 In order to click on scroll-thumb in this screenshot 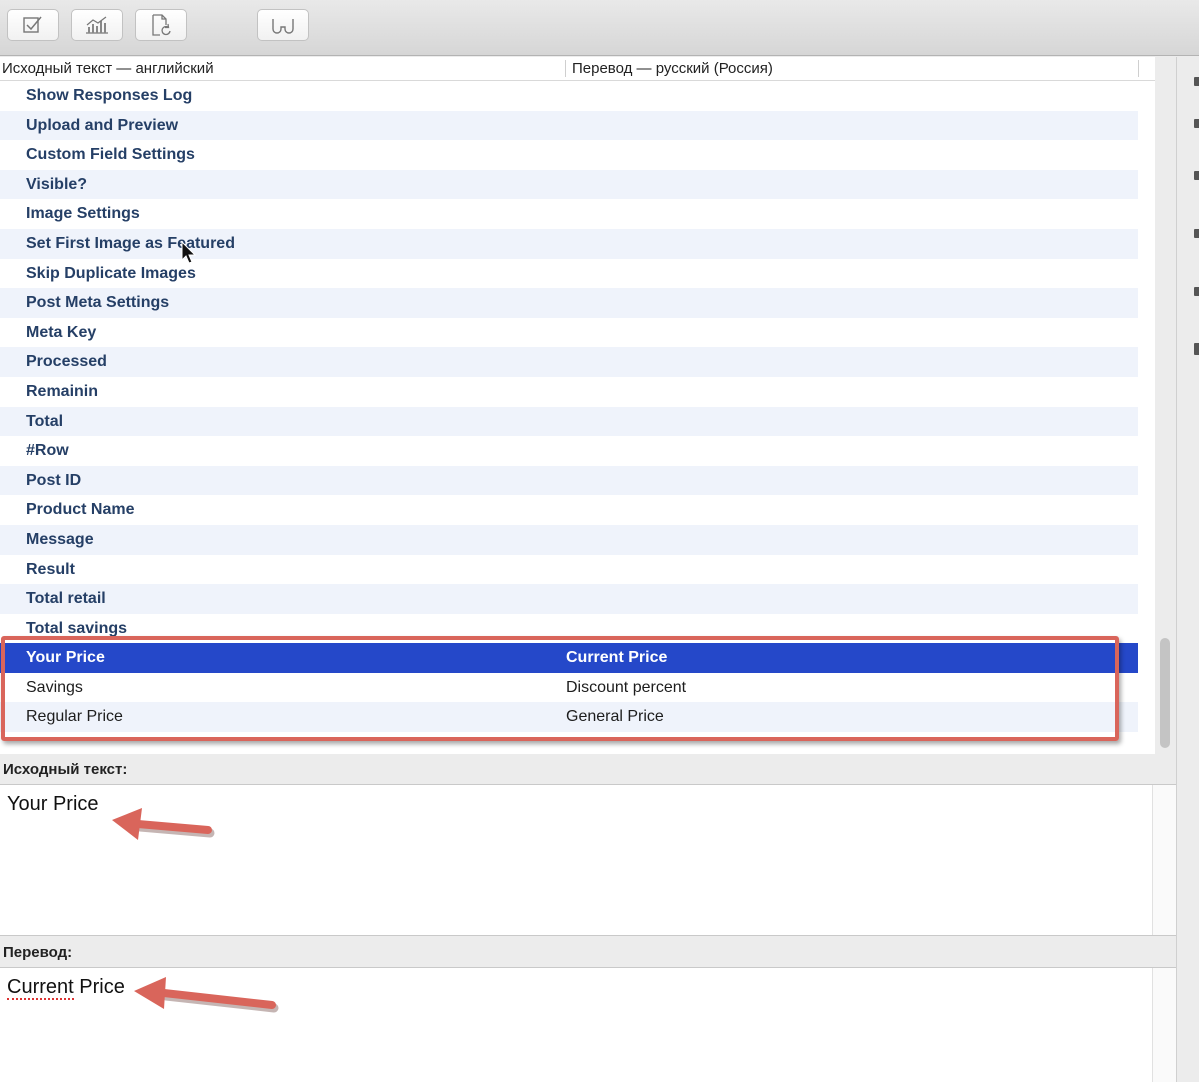, I will do `click(1165, 693)`.